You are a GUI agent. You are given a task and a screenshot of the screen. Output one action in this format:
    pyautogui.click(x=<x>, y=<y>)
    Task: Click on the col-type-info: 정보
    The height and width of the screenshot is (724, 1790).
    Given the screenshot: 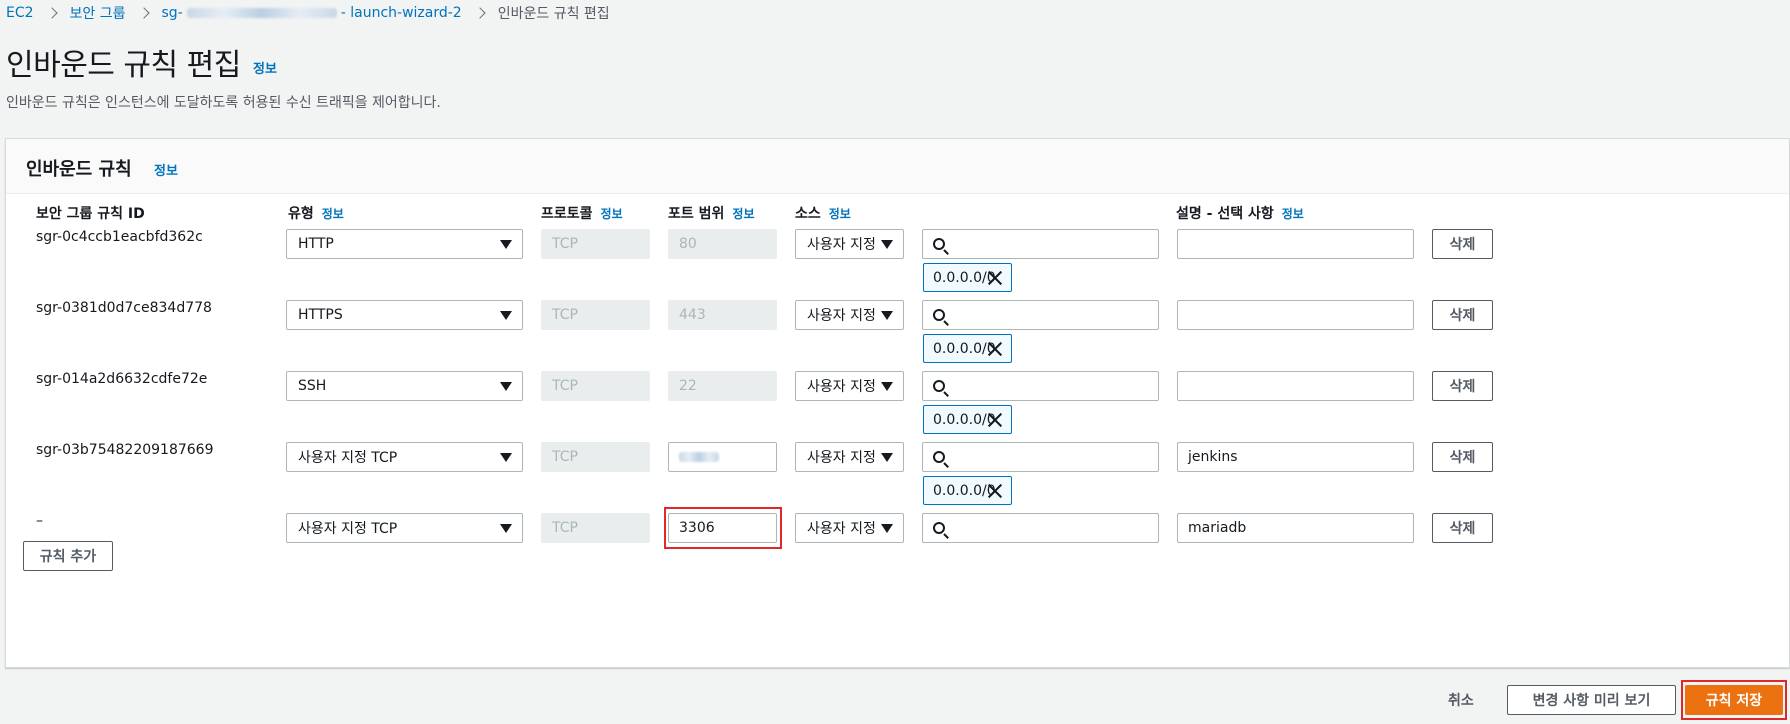 What is the action you would take?
    pyautogui.click(x=333, y=214)
    